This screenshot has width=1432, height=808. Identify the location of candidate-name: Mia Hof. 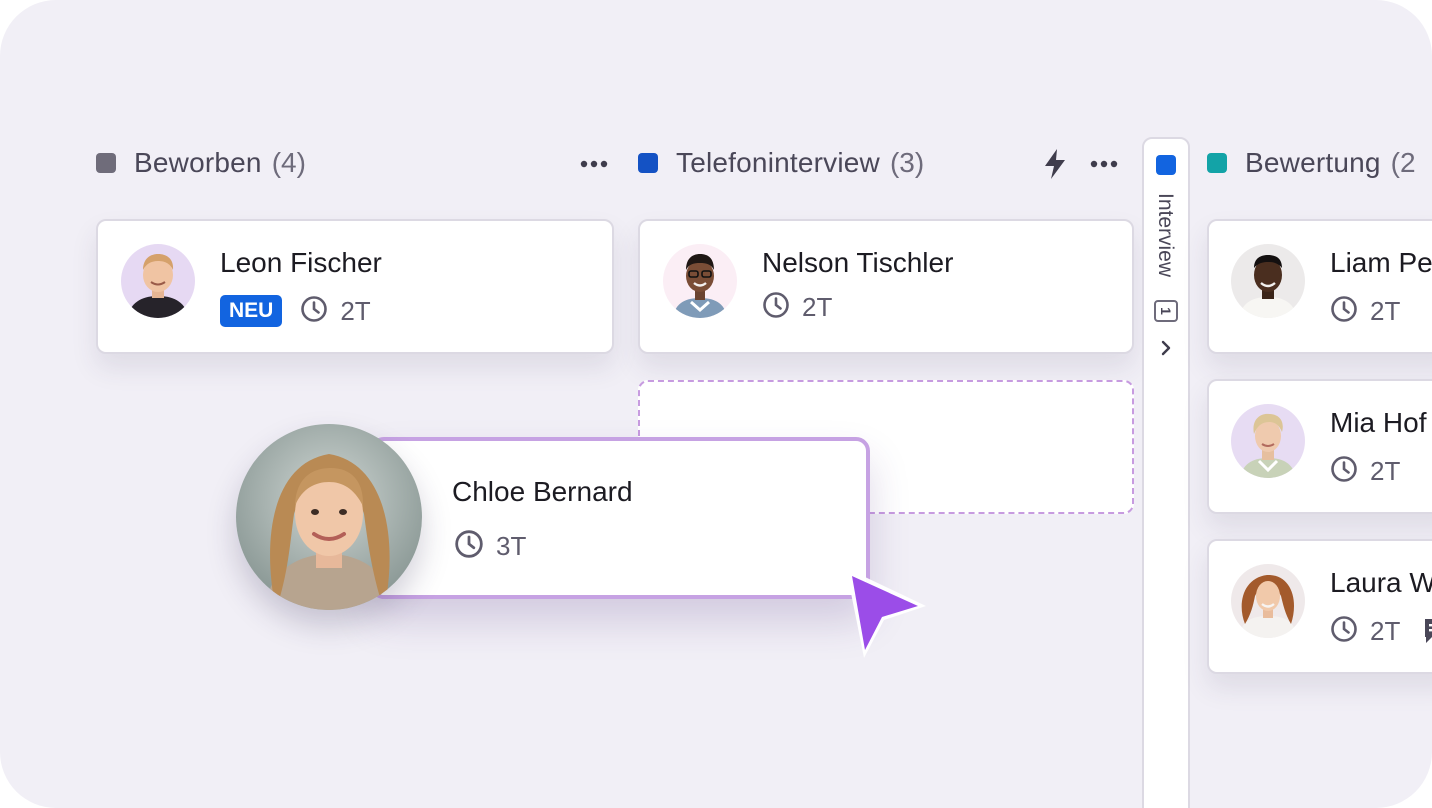
(1378, 422).